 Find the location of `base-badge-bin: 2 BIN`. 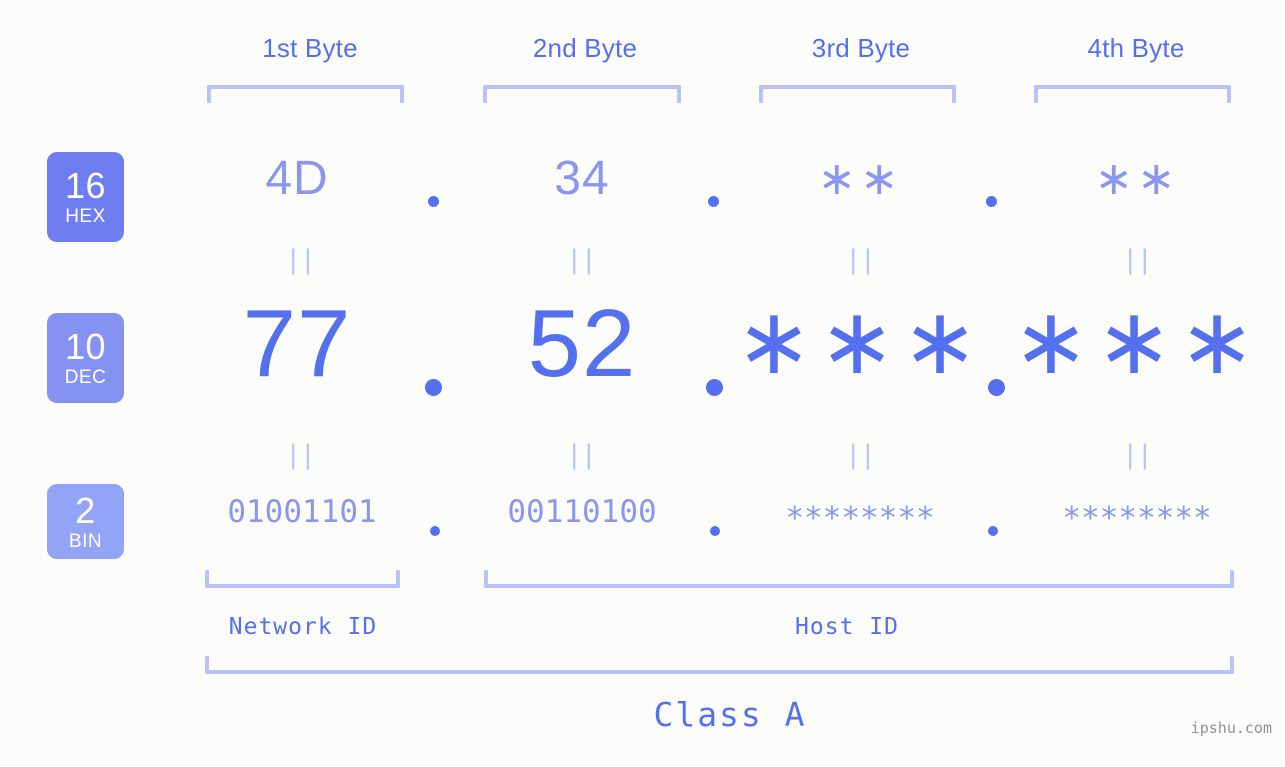

base-badge-bin: 2 BIN is located at coordinates (85, 521).